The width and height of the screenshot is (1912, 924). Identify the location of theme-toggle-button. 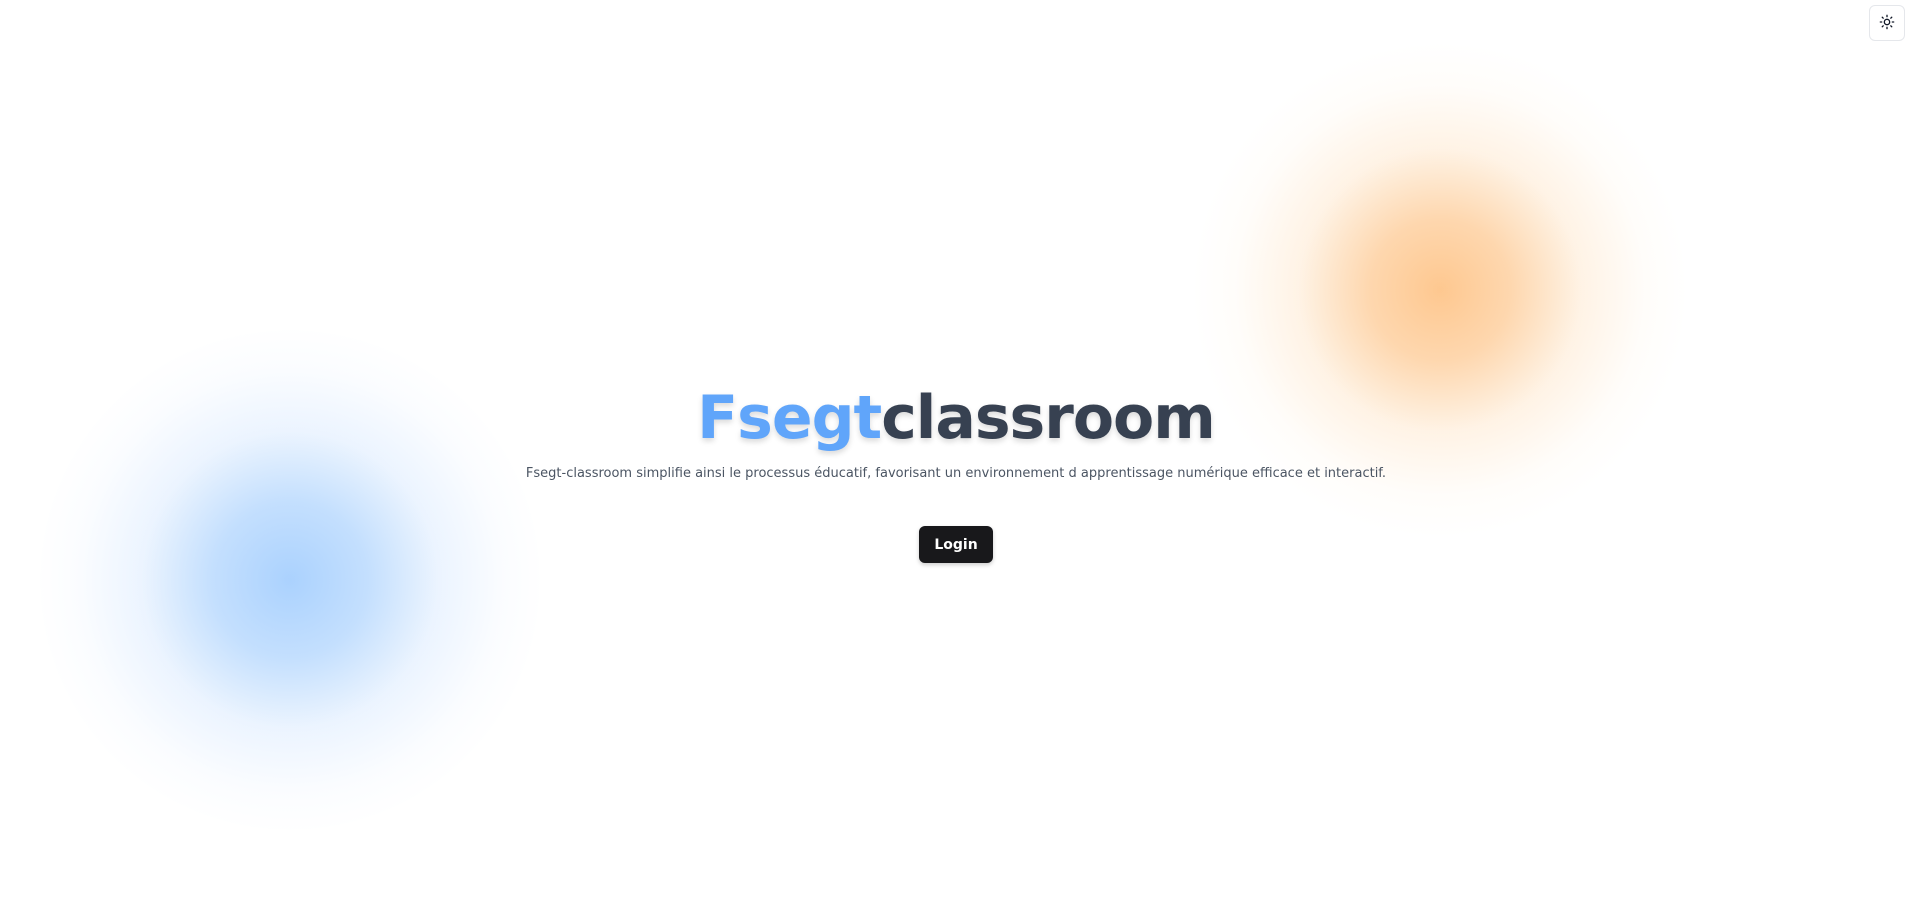
(1887, 23).